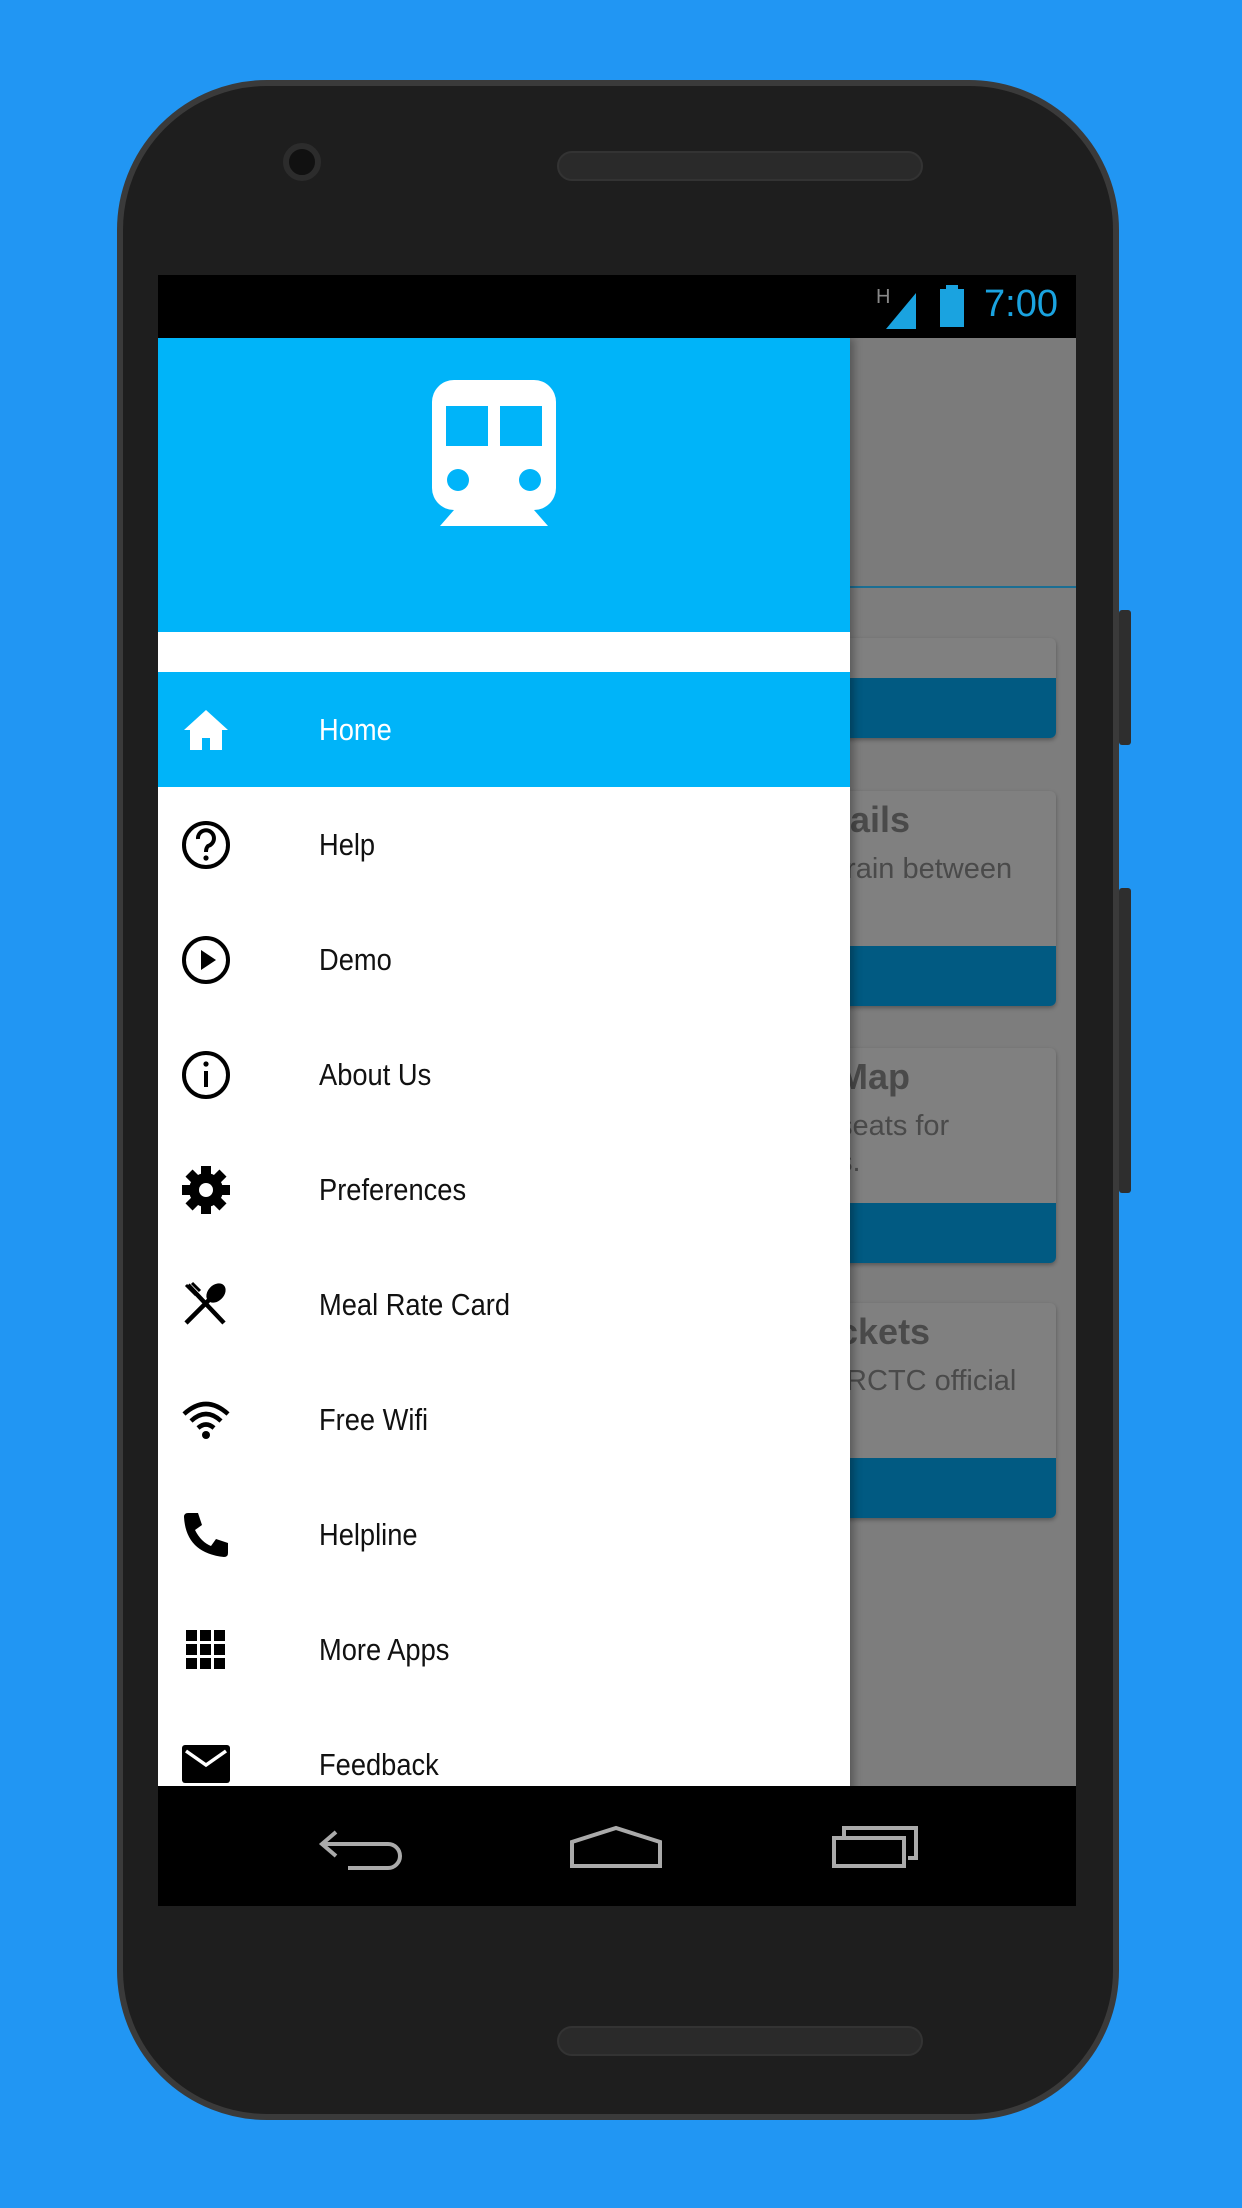  Describe the element at coordinates (504, 844) in the screenshot. I see `drawer-item-help: Help` at that location.